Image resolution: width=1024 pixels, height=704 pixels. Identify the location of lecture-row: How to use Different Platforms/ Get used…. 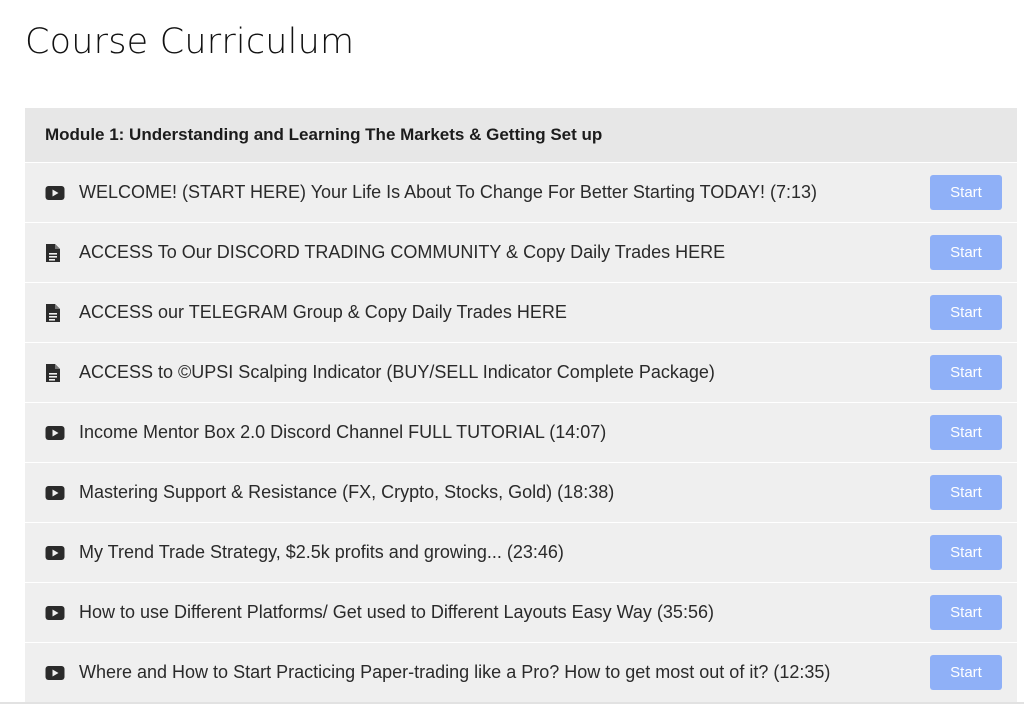
(521, 612).